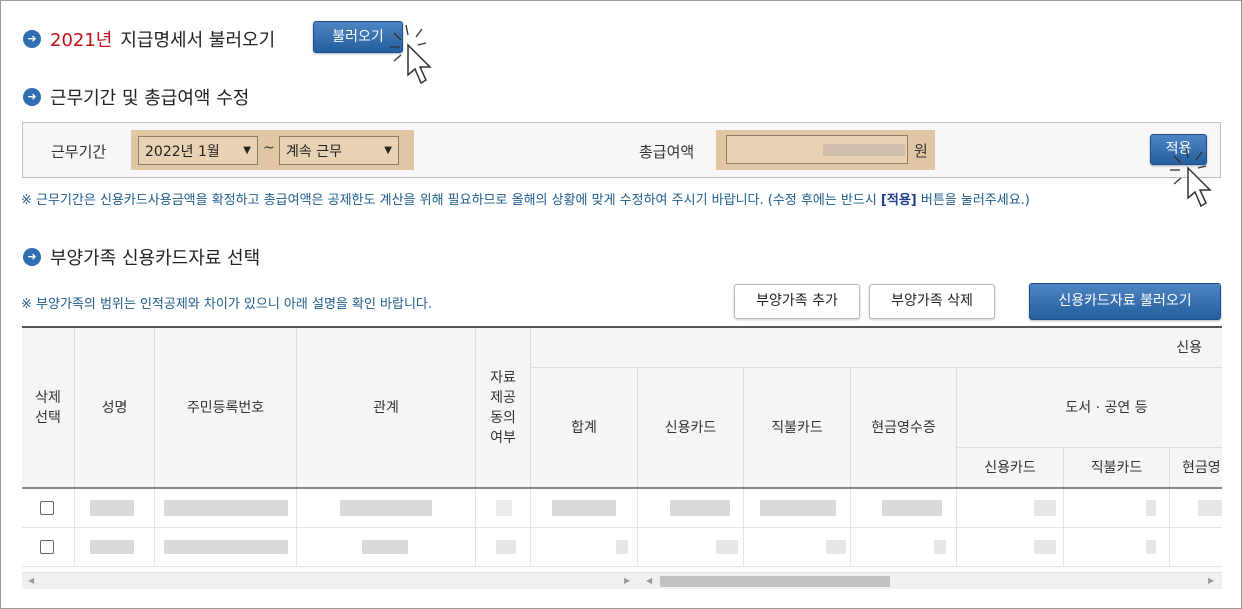  Describe the element at coordinates (182, 151) in the screenshot. I see `start-month-value: 2022년 1월` at that location.